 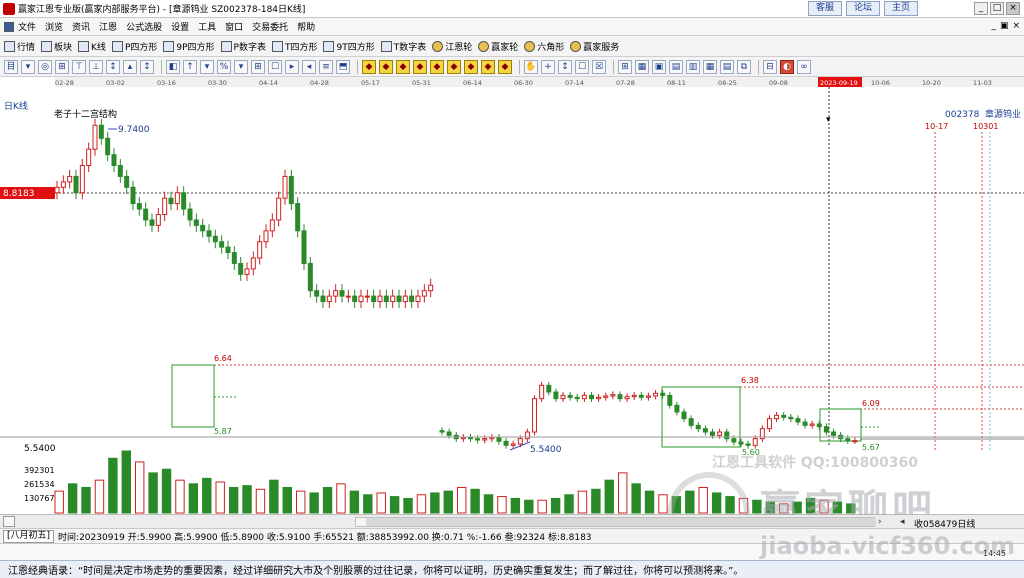 What do you see at coordinates (134, 130) in the screenshot?
I see `high-price-label: 9.7400` at bounding box center [134, 130].